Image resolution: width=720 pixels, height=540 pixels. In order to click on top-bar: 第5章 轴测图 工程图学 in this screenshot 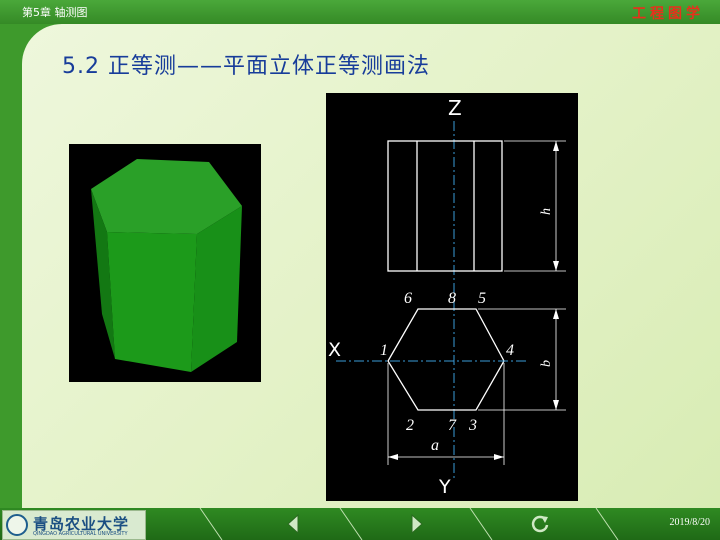, I will do `click(360, 12)`.